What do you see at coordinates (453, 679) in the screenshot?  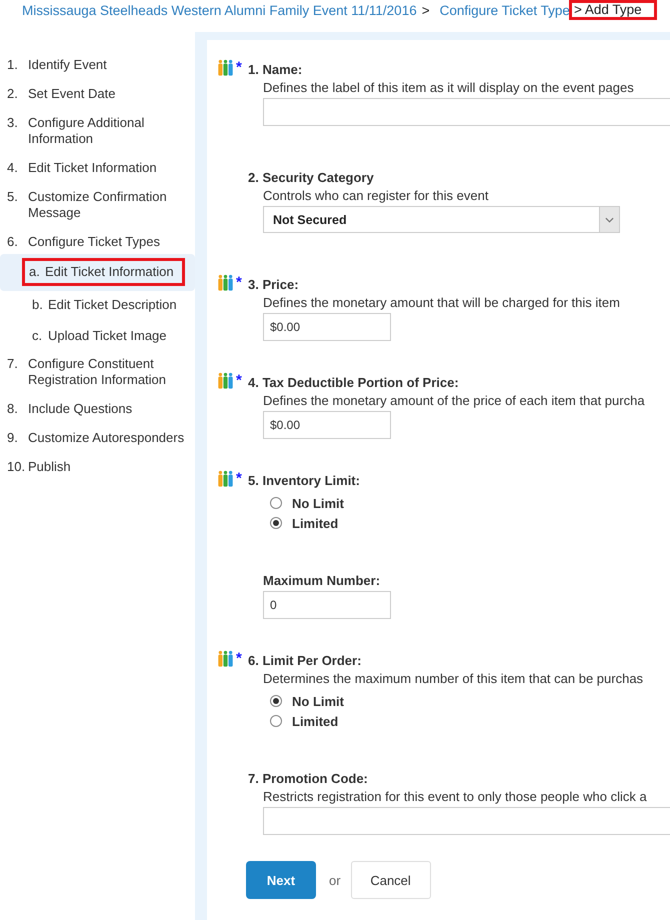 I see `field-description: Determines the maximum number of this item that can be purchas` at bounding box center [453, 679].